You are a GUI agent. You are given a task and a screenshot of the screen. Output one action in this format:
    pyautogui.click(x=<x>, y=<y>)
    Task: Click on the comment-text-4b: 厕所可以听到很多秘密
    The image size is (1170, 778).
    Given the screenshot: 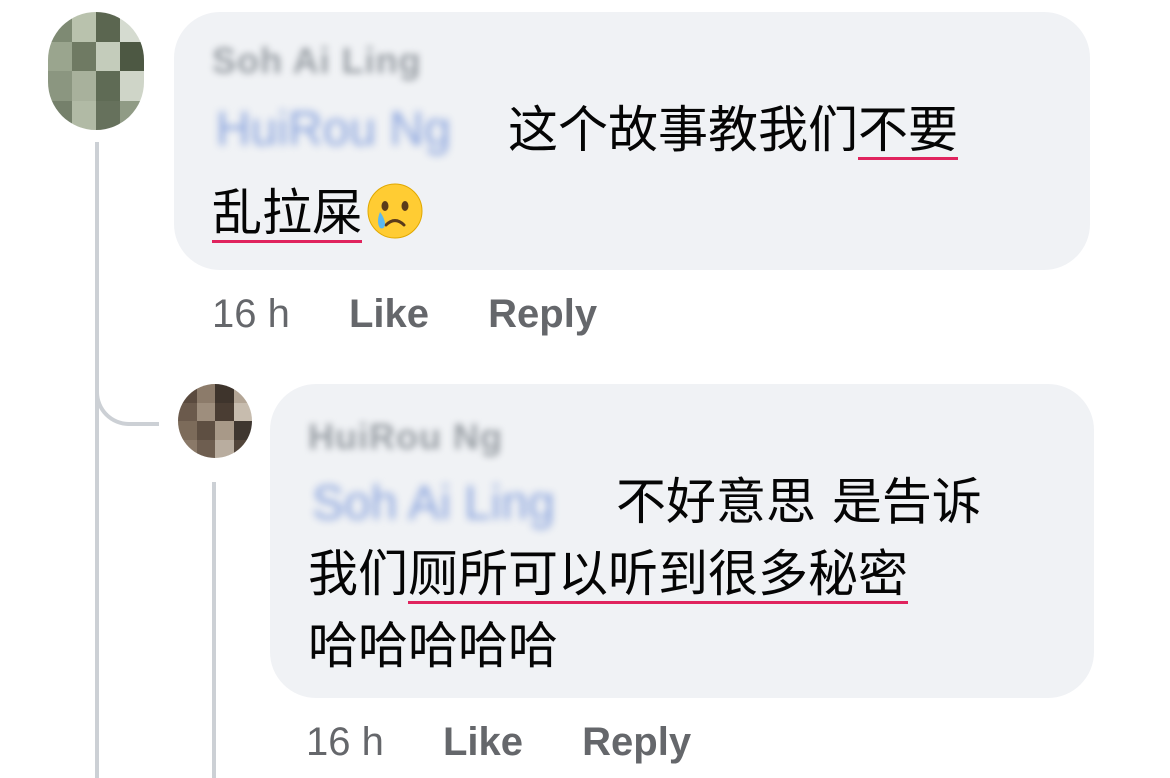 What is the action you would take?
    pyautogui.click(x=658, y=574)
    